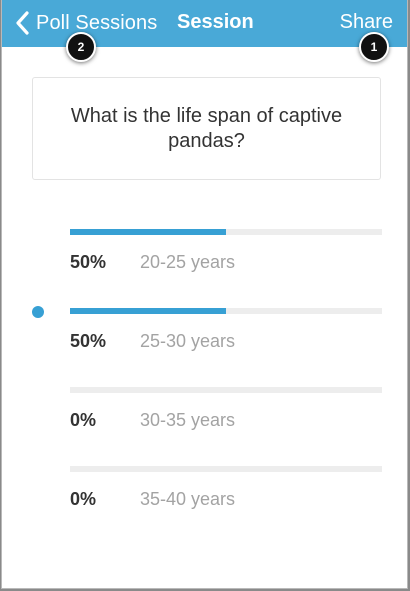 The width and height of the screenshot is (410, 591). I want to click on answer-option-3: 0% 30-35 years, so click(204, 417).